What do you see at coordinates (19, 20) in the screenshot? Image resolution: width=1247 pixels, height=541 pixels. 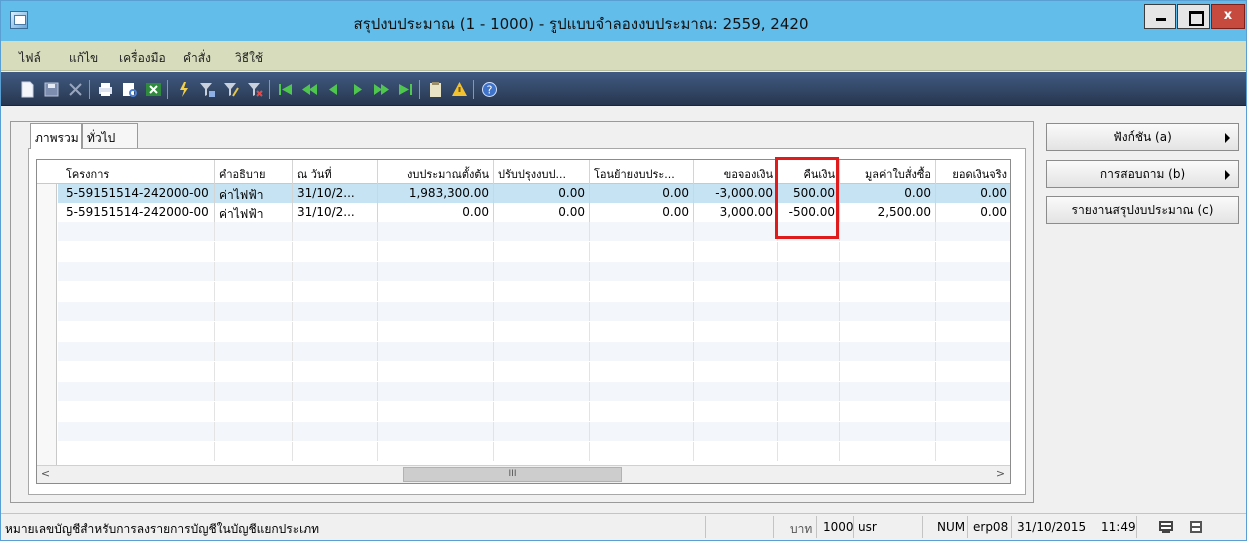 I see `app-icon` at bounding box center [19, 20].